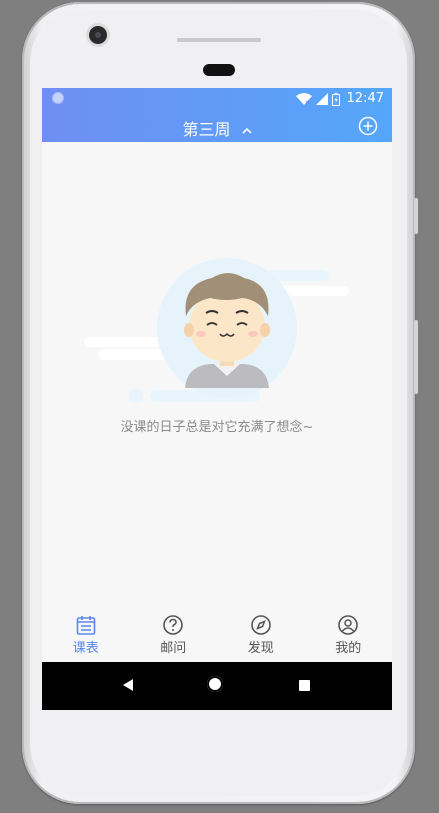 This screenshot has height=813, width=439. What do you see at coordinates (304, 99) in the screenshot?
I see `wifi-icon` at bounding box center [304, 99].